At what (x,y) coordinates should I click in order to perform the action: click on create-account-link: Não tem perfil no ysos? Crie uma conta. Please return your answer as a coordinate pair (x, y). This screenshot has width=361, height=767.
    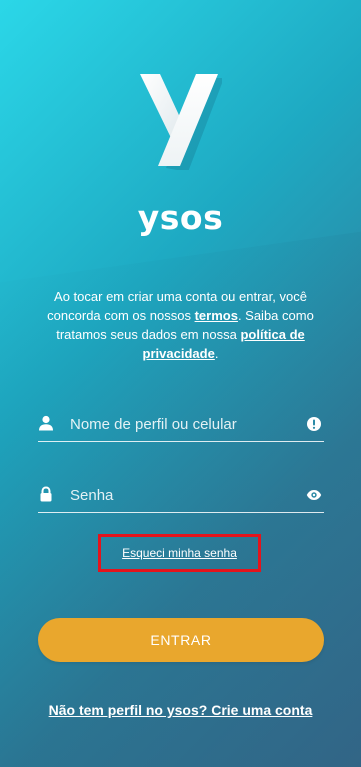
    Looking at the image, I should click on (181, 710).